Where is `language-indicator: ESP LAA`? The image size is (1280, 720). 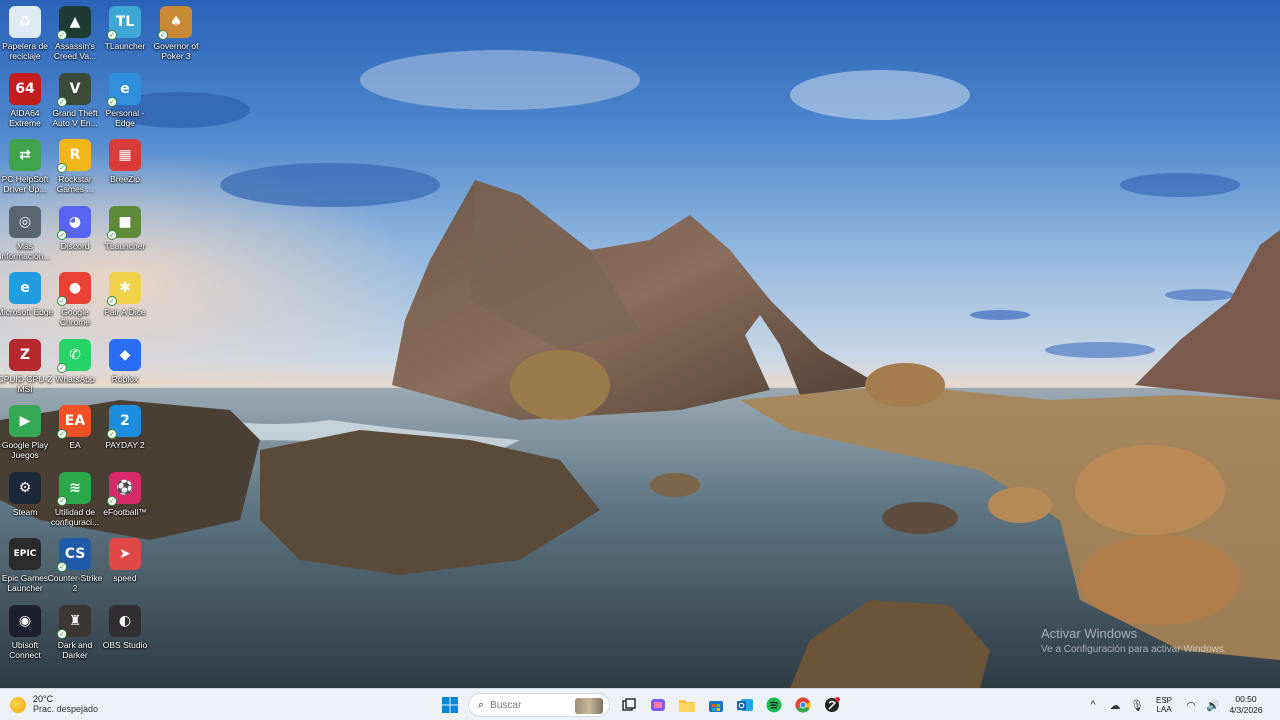 language-indicator: ESP LAA is located at coordinates (1164, 705).